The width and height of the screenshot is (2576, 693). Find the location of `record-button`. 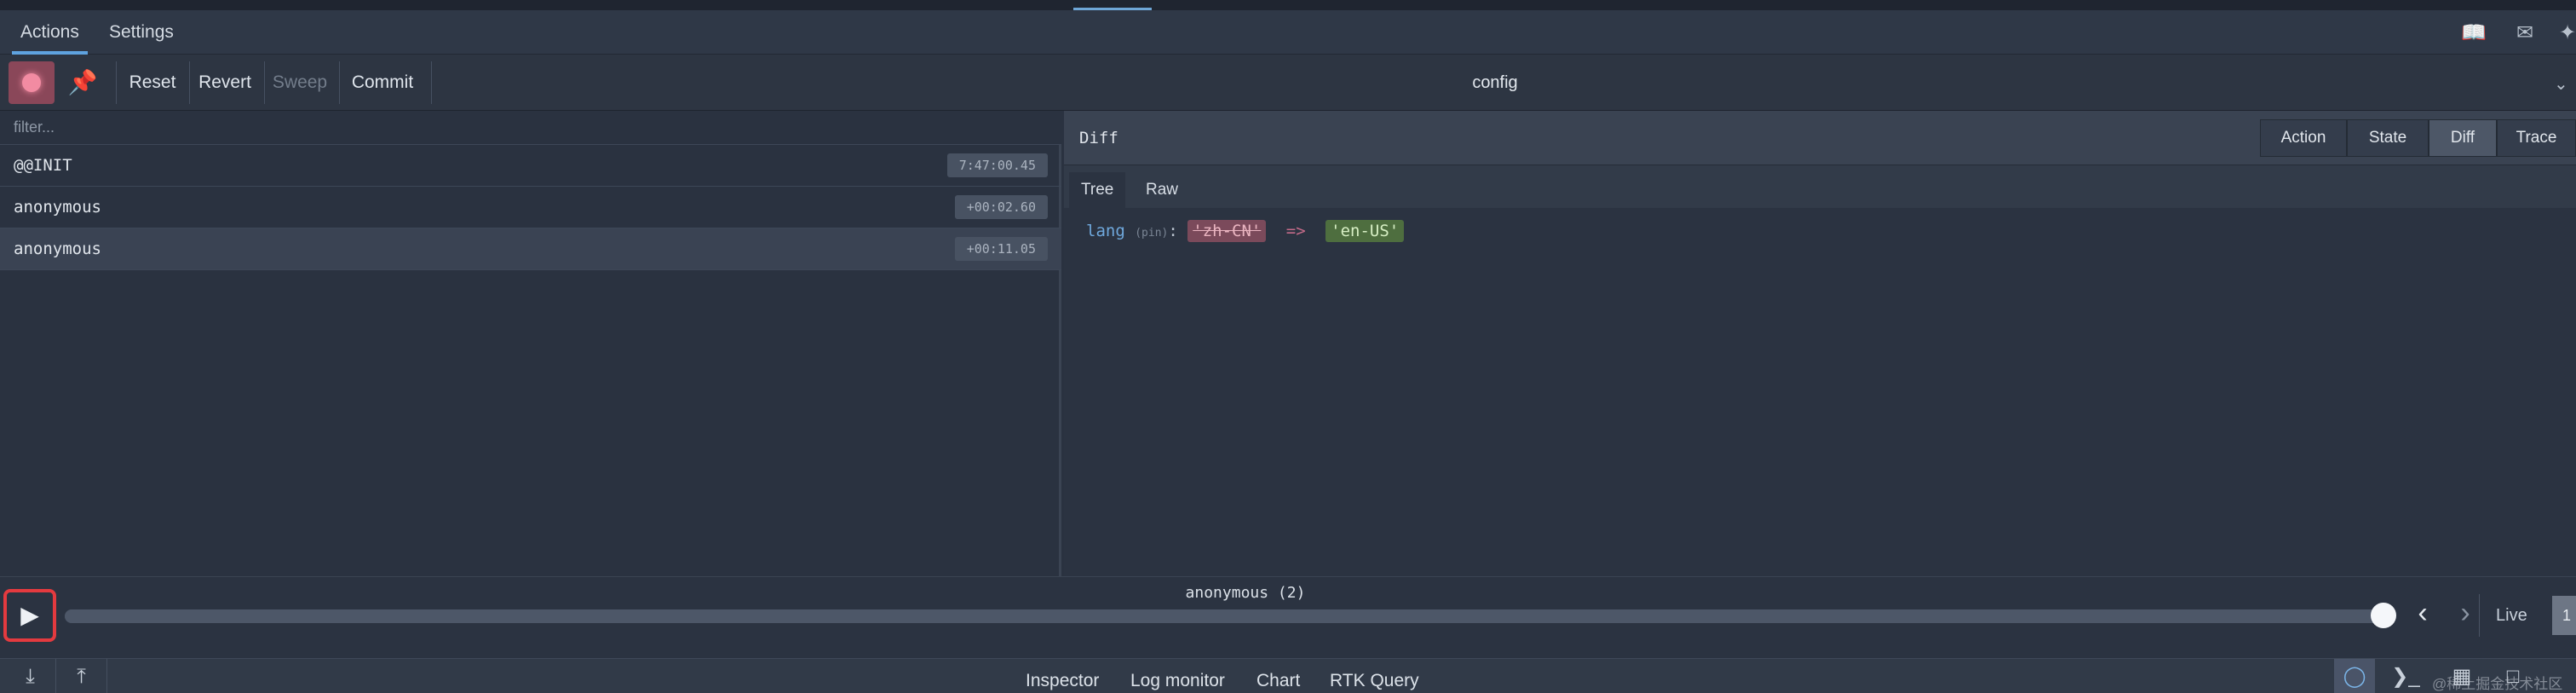

record-button is located at coordinates (32, 82).